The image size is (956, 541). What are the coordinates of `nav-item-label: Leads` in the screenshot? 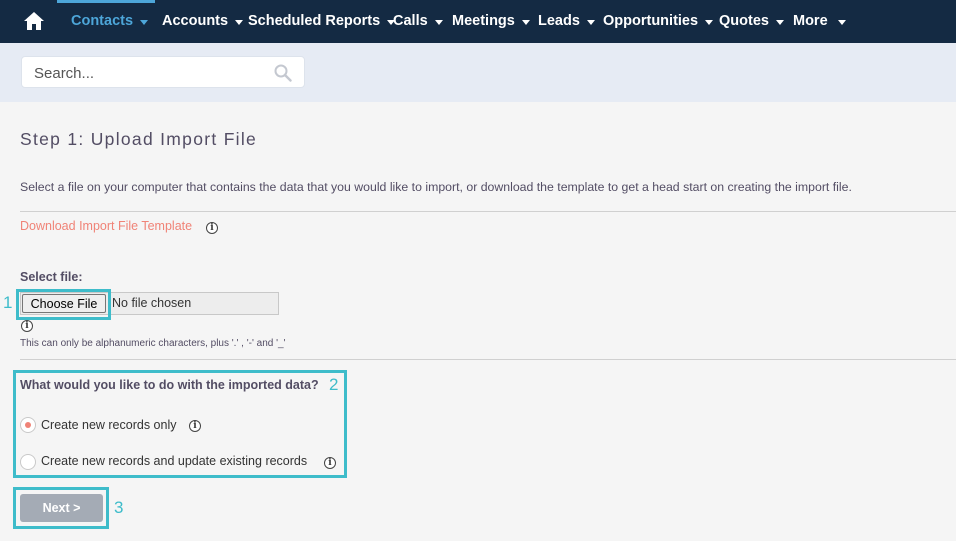 It's located at (559, 21).